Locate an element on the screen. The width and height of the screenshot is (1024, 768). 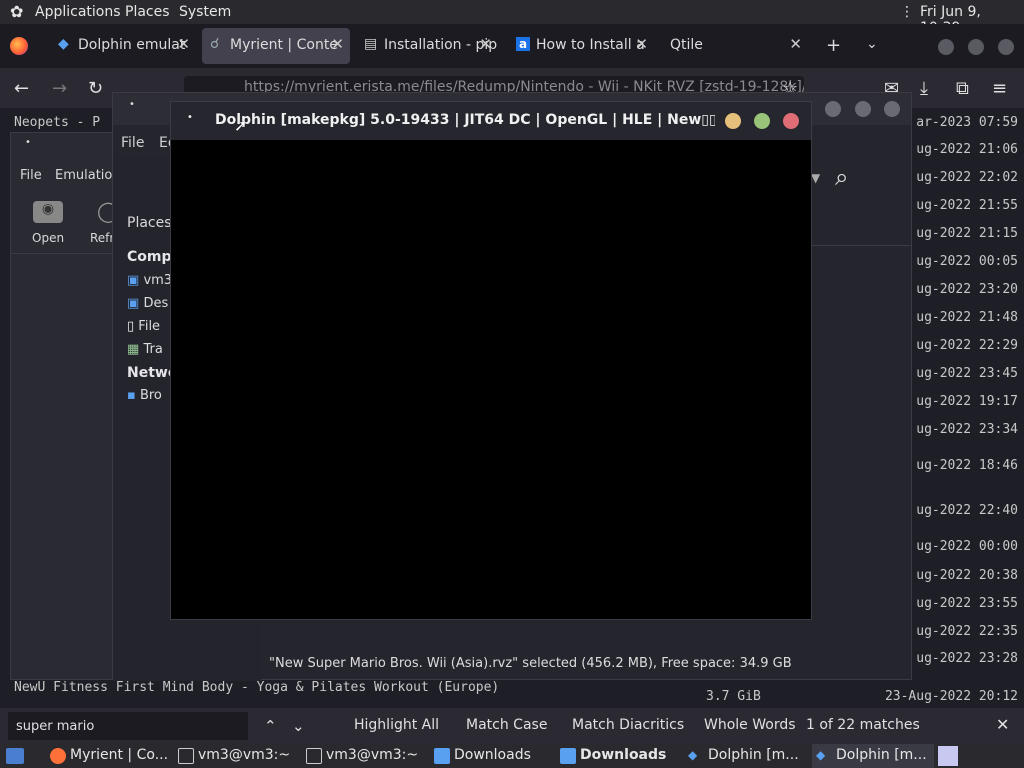
taskbar-item-terminal-1: vm3@vm3:~ is located at coordinates (232, 756).